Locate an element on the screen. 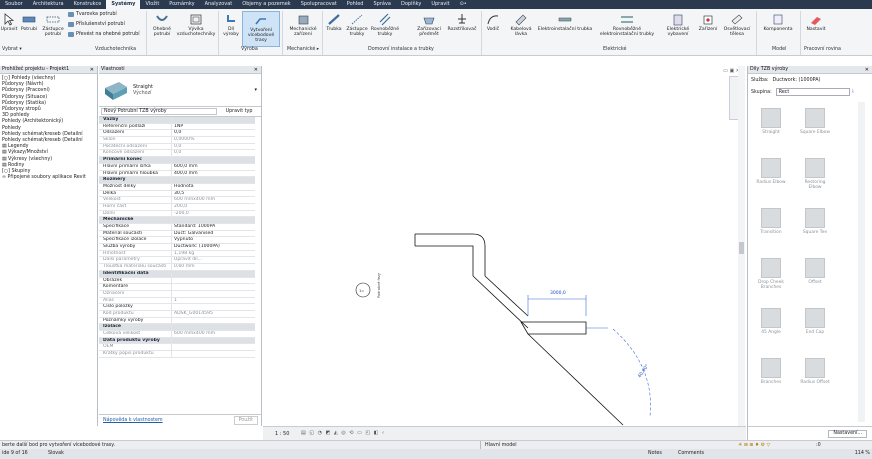  notes-button: Notes is located at coordinates (655, 454).